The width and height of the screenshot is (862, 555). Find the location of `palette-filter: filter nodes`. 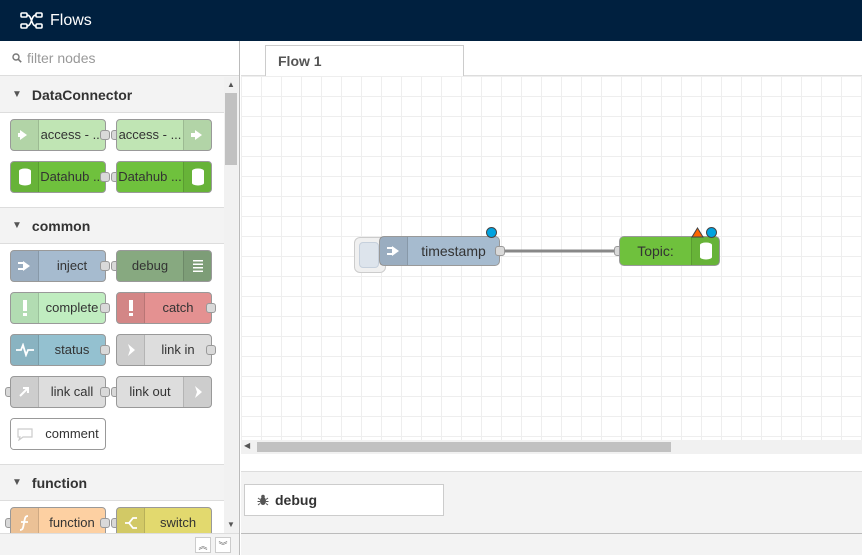

palette-filter: filter nodes is located at coordinates (119, 58).